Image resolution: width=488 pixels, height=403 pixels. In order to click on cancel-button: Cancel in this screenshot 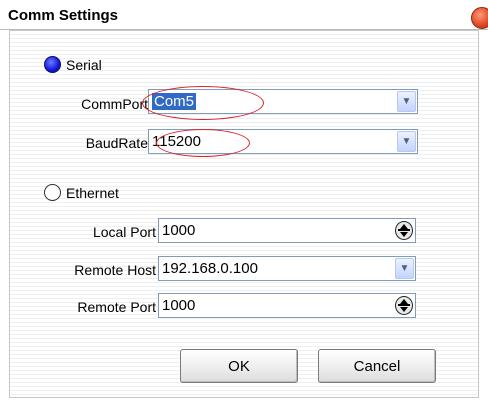, I will do `click(377, 366)`.